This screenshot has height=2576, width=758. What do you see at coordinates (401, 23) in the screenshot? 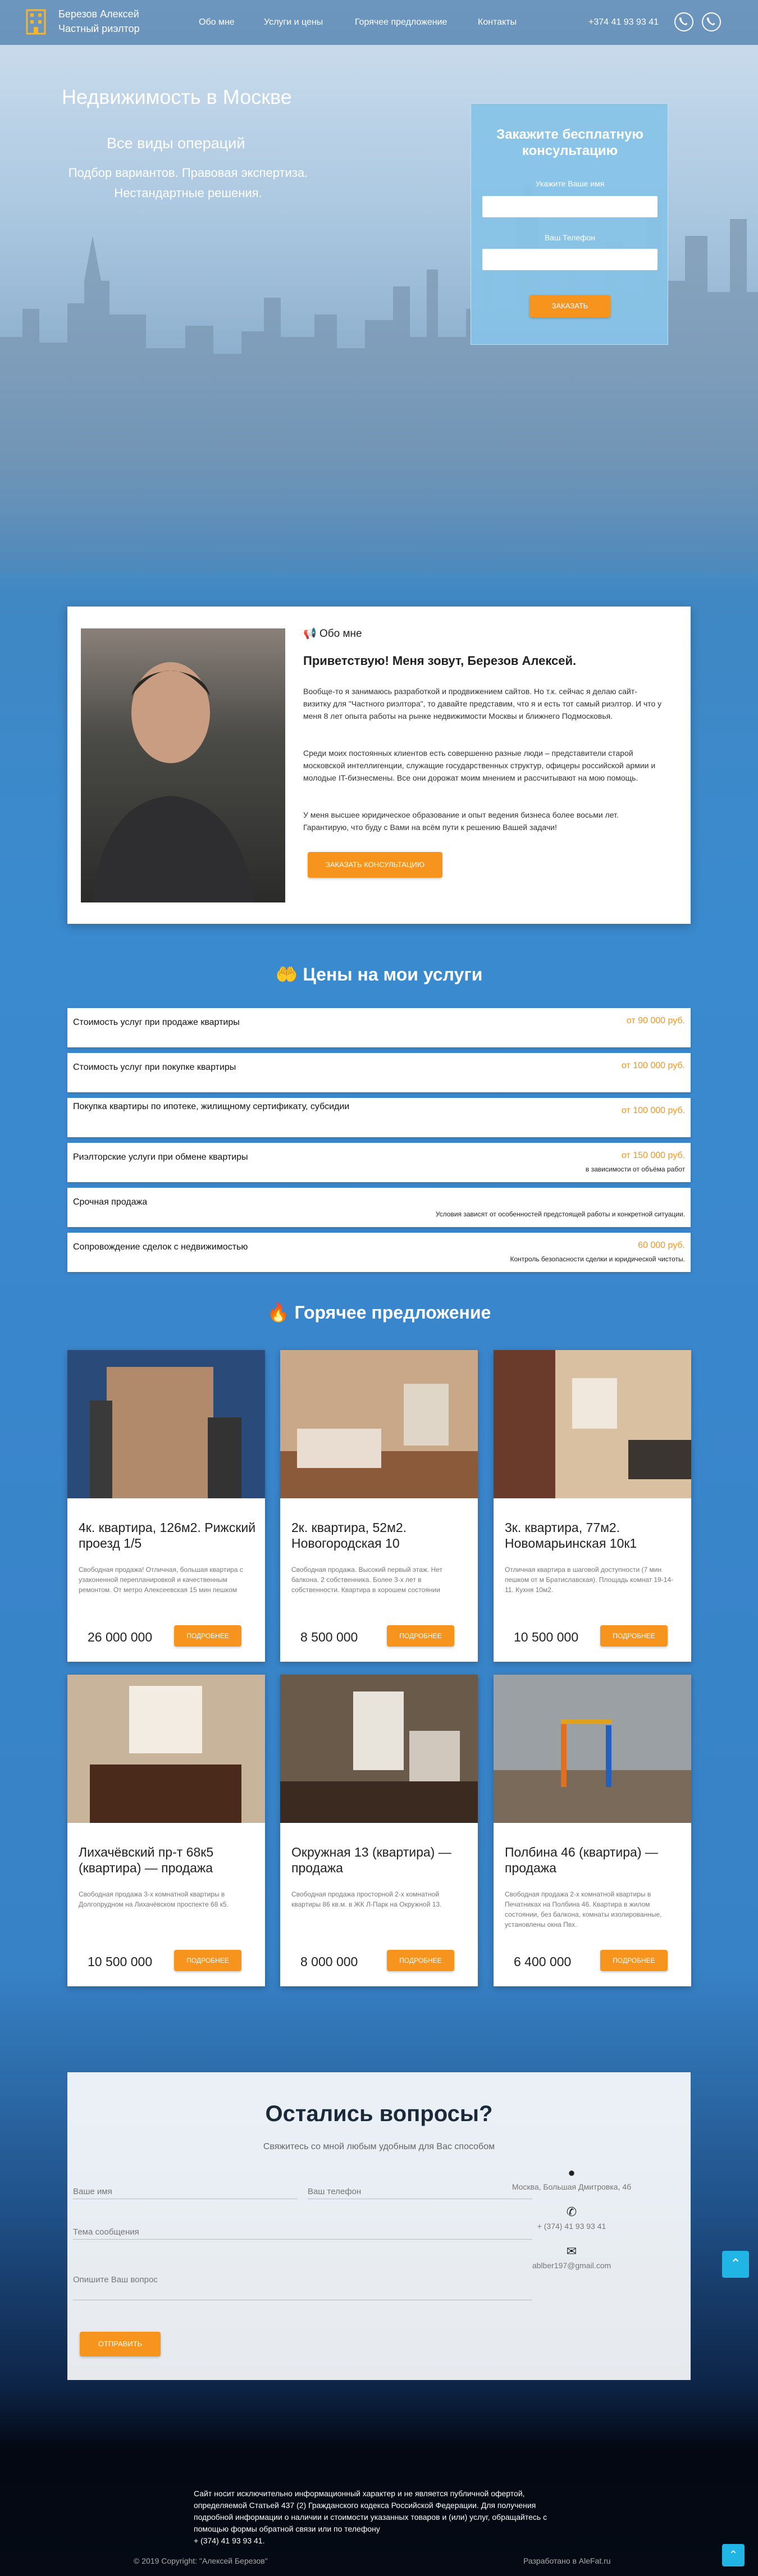
I see `nav-item-hot-offer: Горячее предложение` at bounding box center [401, 23].